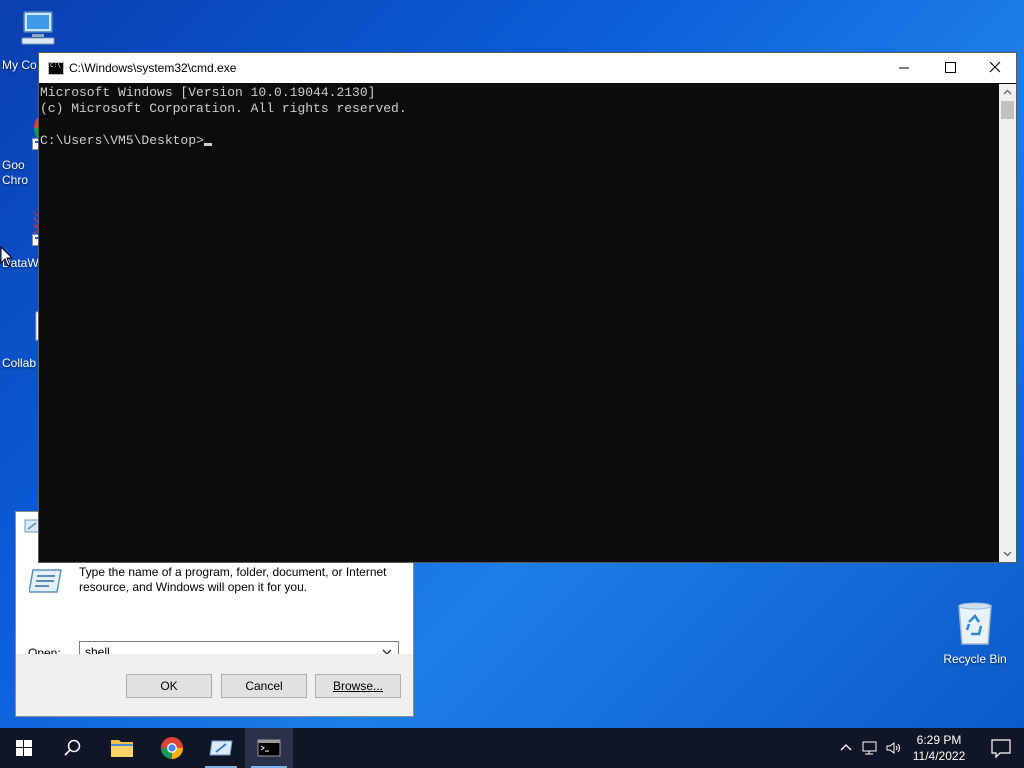  I want to click on clock-time: 6:29 PM, so click(939, 740).